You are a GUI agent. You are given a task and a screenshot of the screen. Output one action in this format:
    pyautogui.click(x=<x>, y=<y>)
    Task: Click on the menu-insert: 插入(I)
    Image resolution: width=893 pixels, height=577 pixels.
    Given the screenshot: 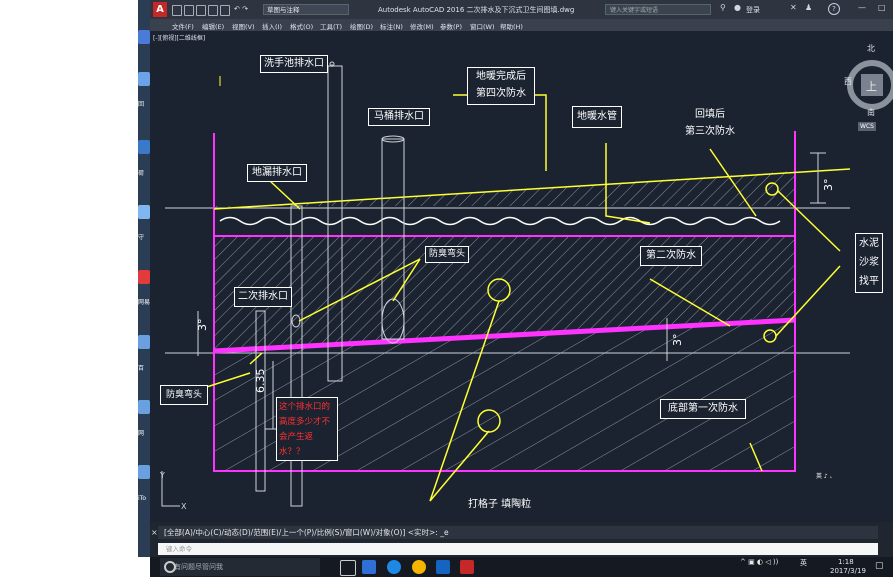 What is the action you would take?
    pyautogui.click(x=272, y=26)
    